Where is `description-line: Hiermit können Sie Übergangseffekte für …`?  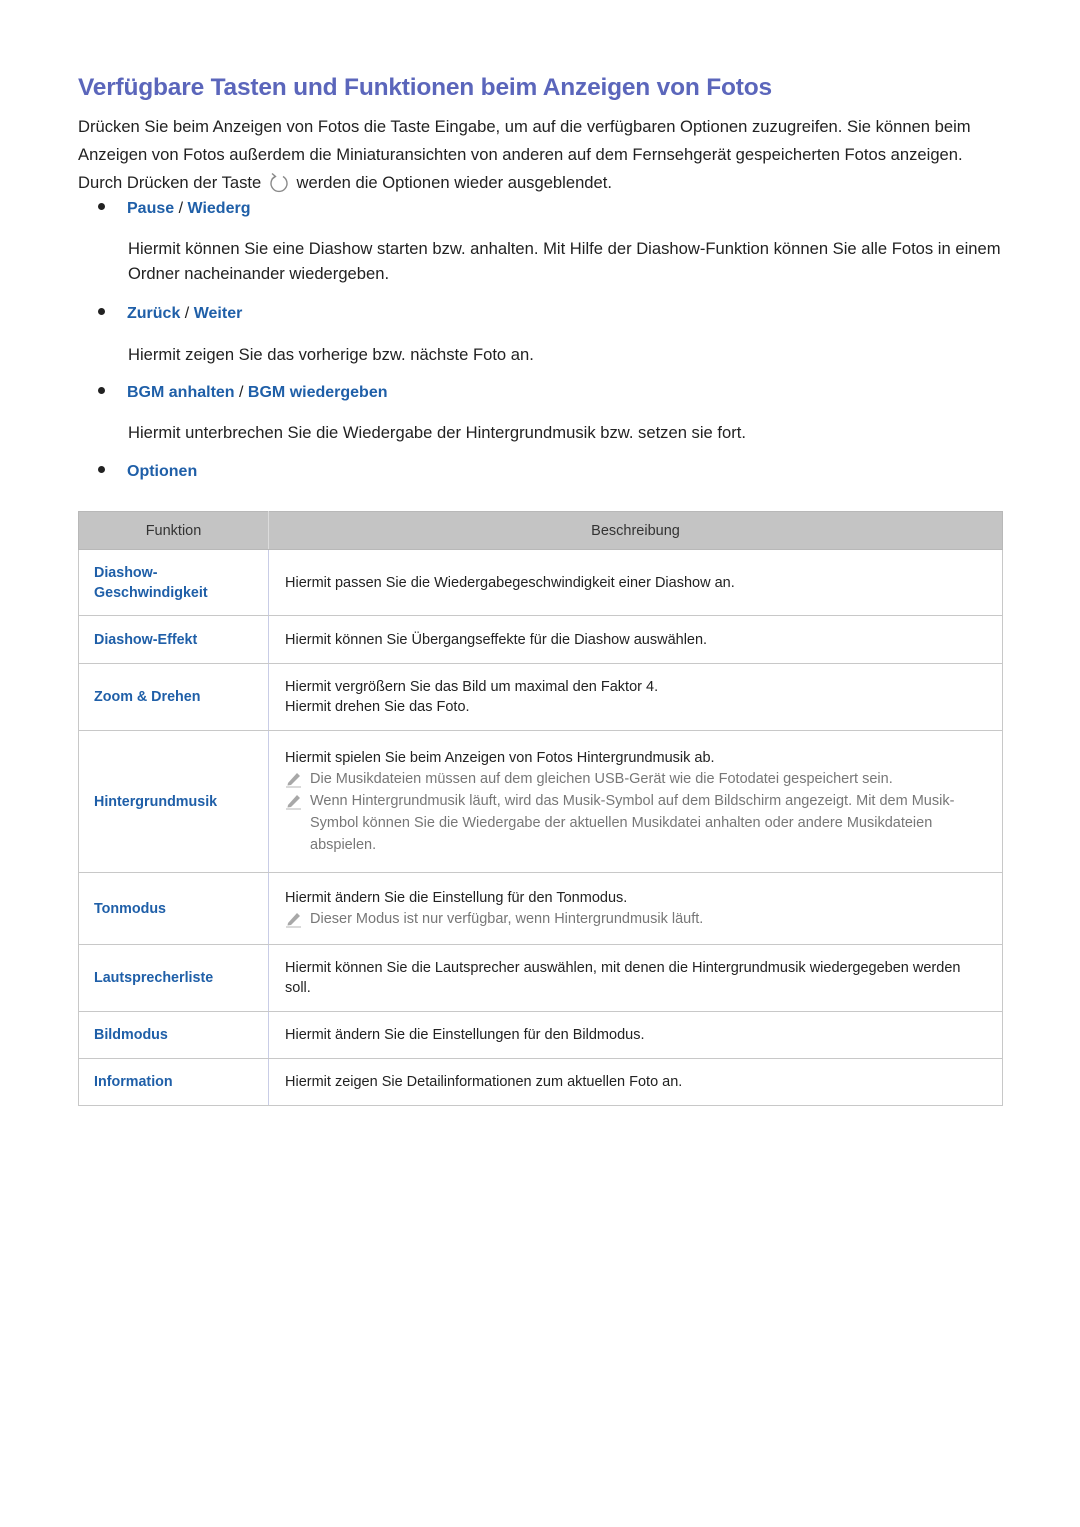
description-line: Hiermit können Sie Übergangseffekte für … is located at coordinates (496, 639).